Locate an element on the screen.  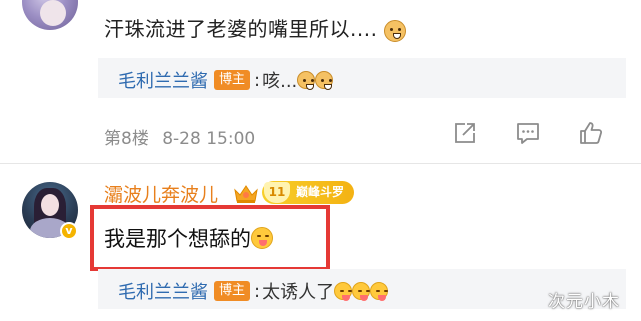
reply-preview: 毛利兰兰酱 博主 : 太诱人了 is located at coordinates (362, 289).